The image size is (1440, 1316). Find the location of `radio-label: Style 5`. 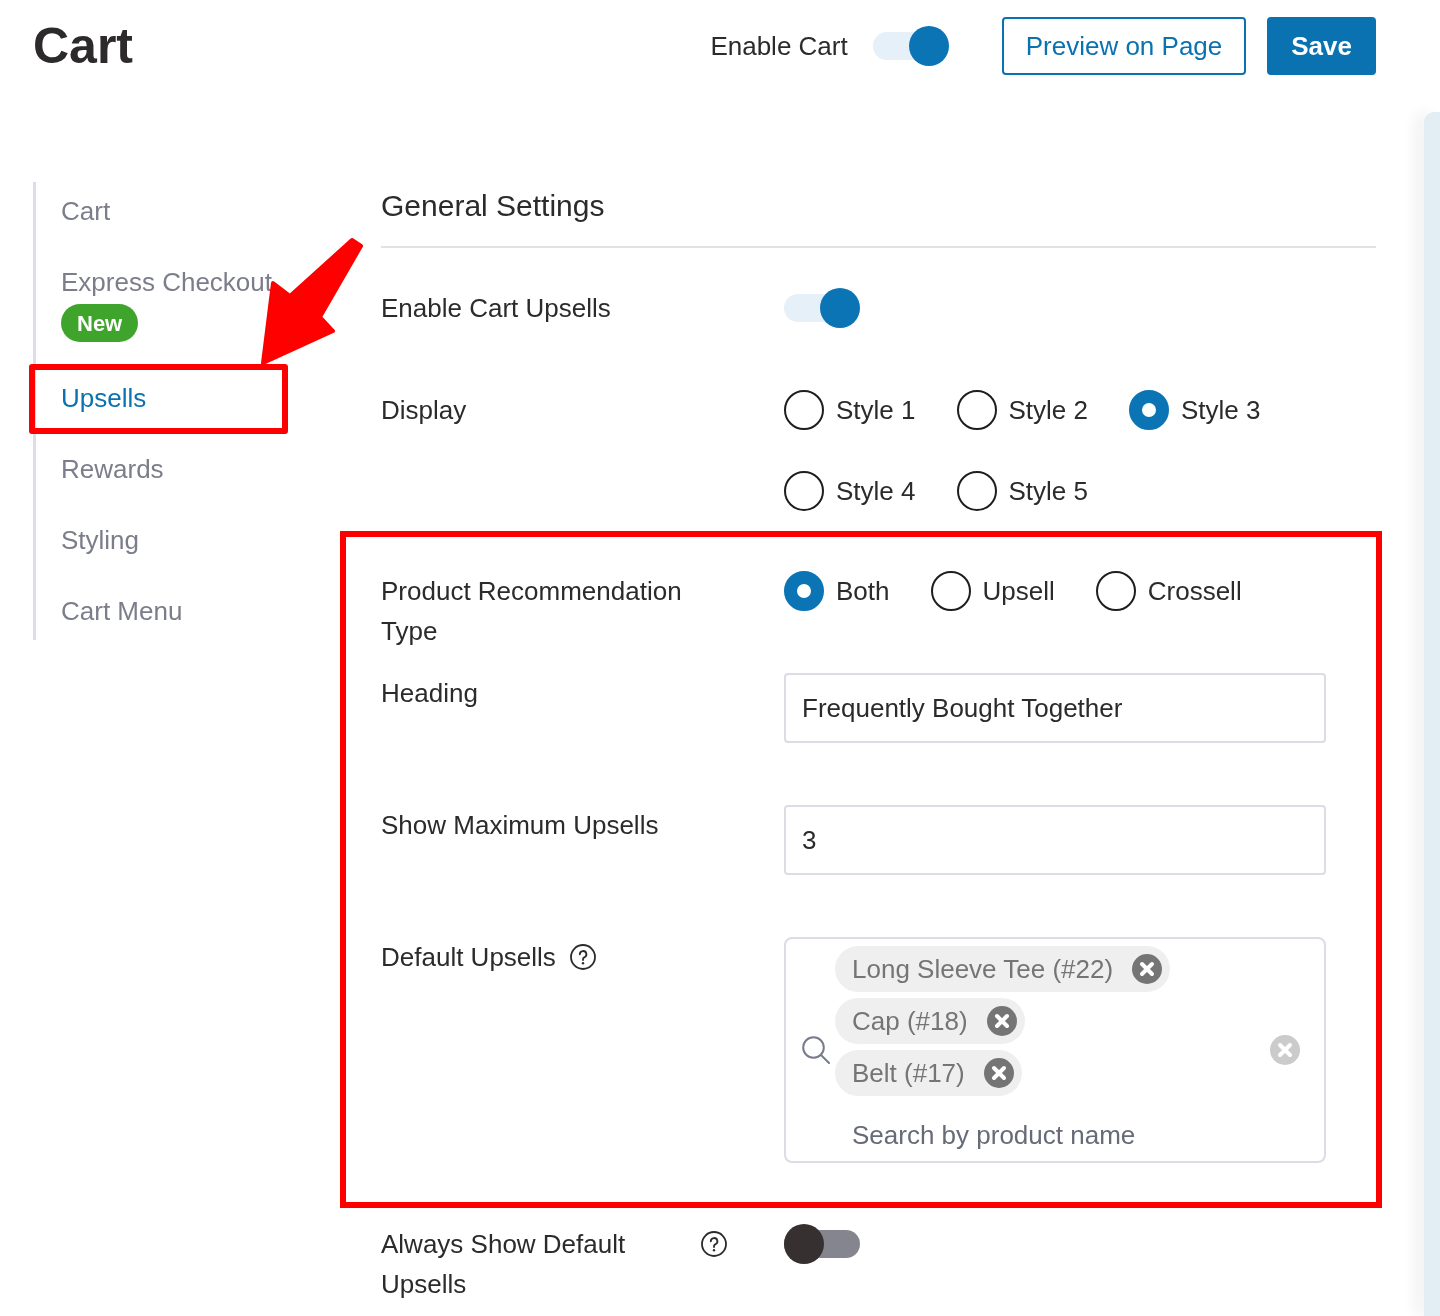

radio-label: Style 5 is located at coordinates (1048, 491).